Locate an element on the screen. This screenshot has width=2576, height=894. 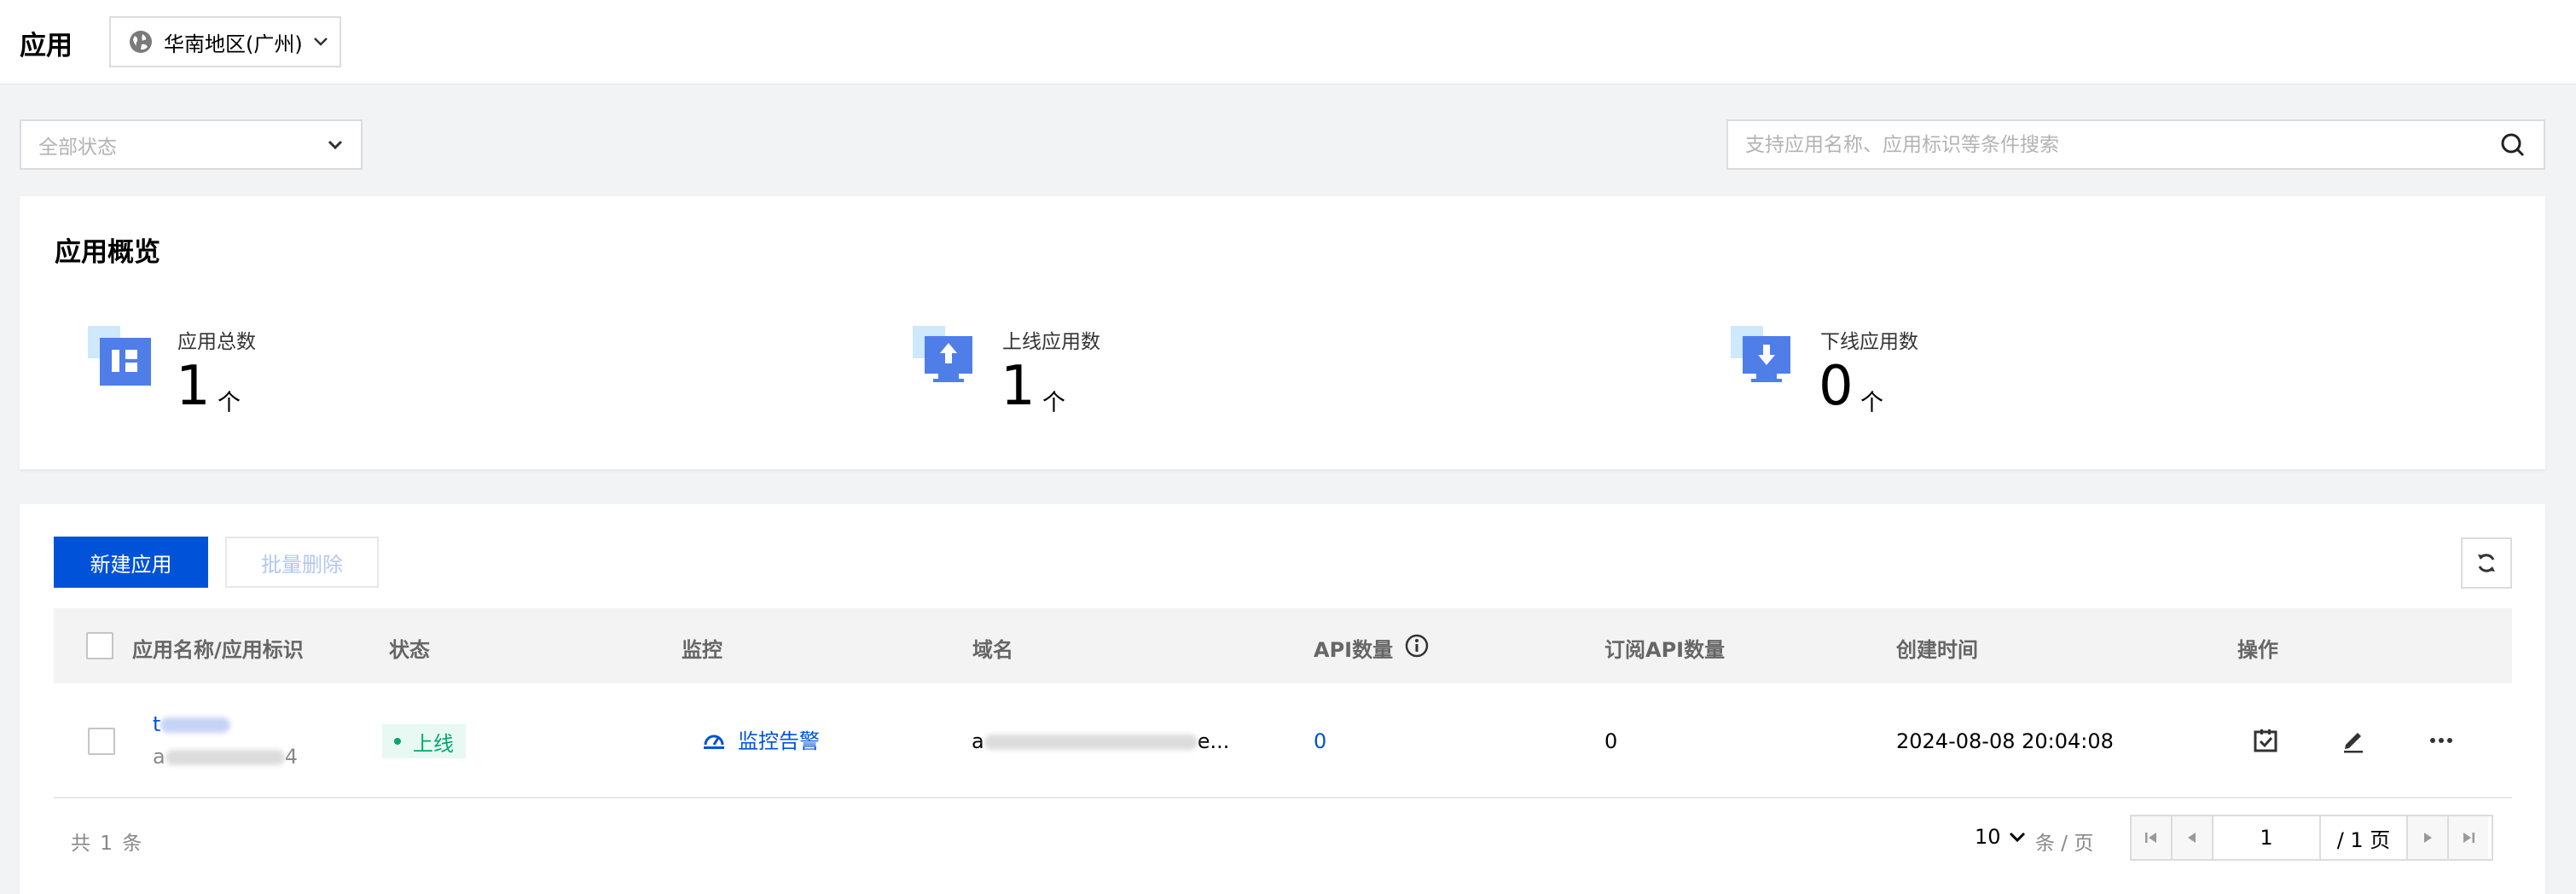
more-actions-icon is located at coordinates (2441, 740).